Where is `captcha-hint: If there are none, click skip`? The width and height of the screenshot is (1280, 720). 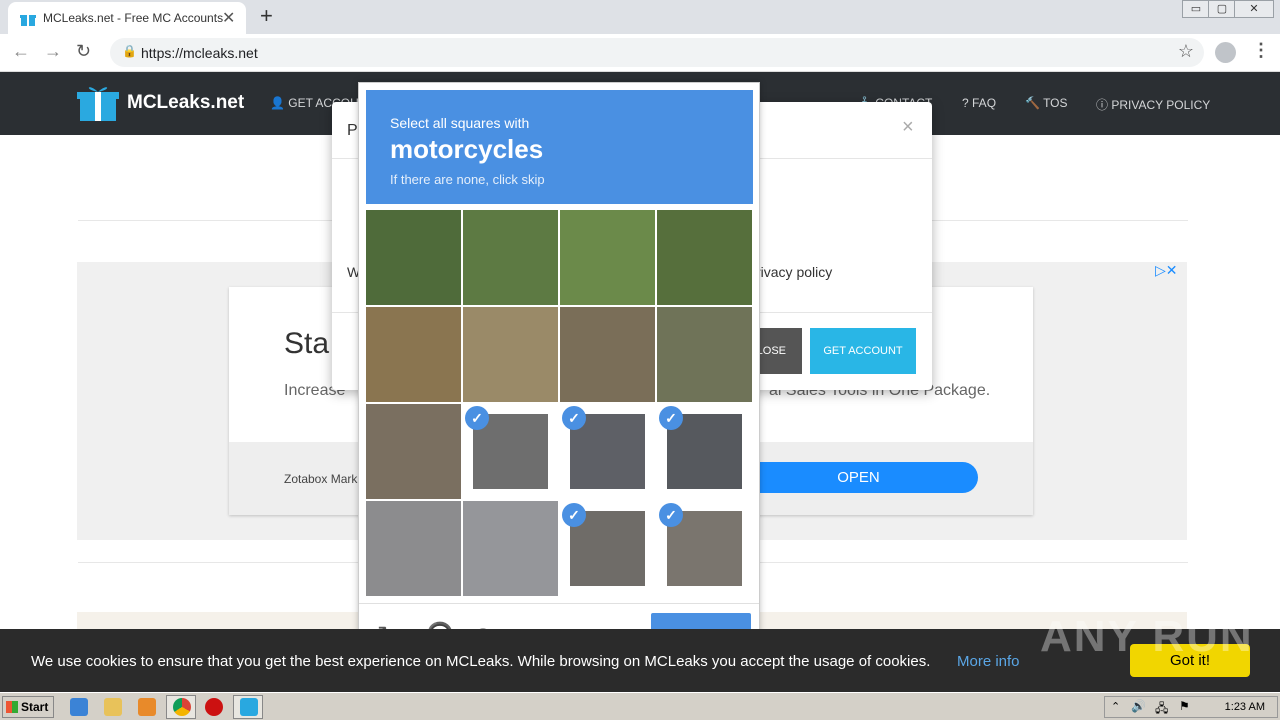
captcha-hint: If there are none, click skip is located at coordinates (467, 179).